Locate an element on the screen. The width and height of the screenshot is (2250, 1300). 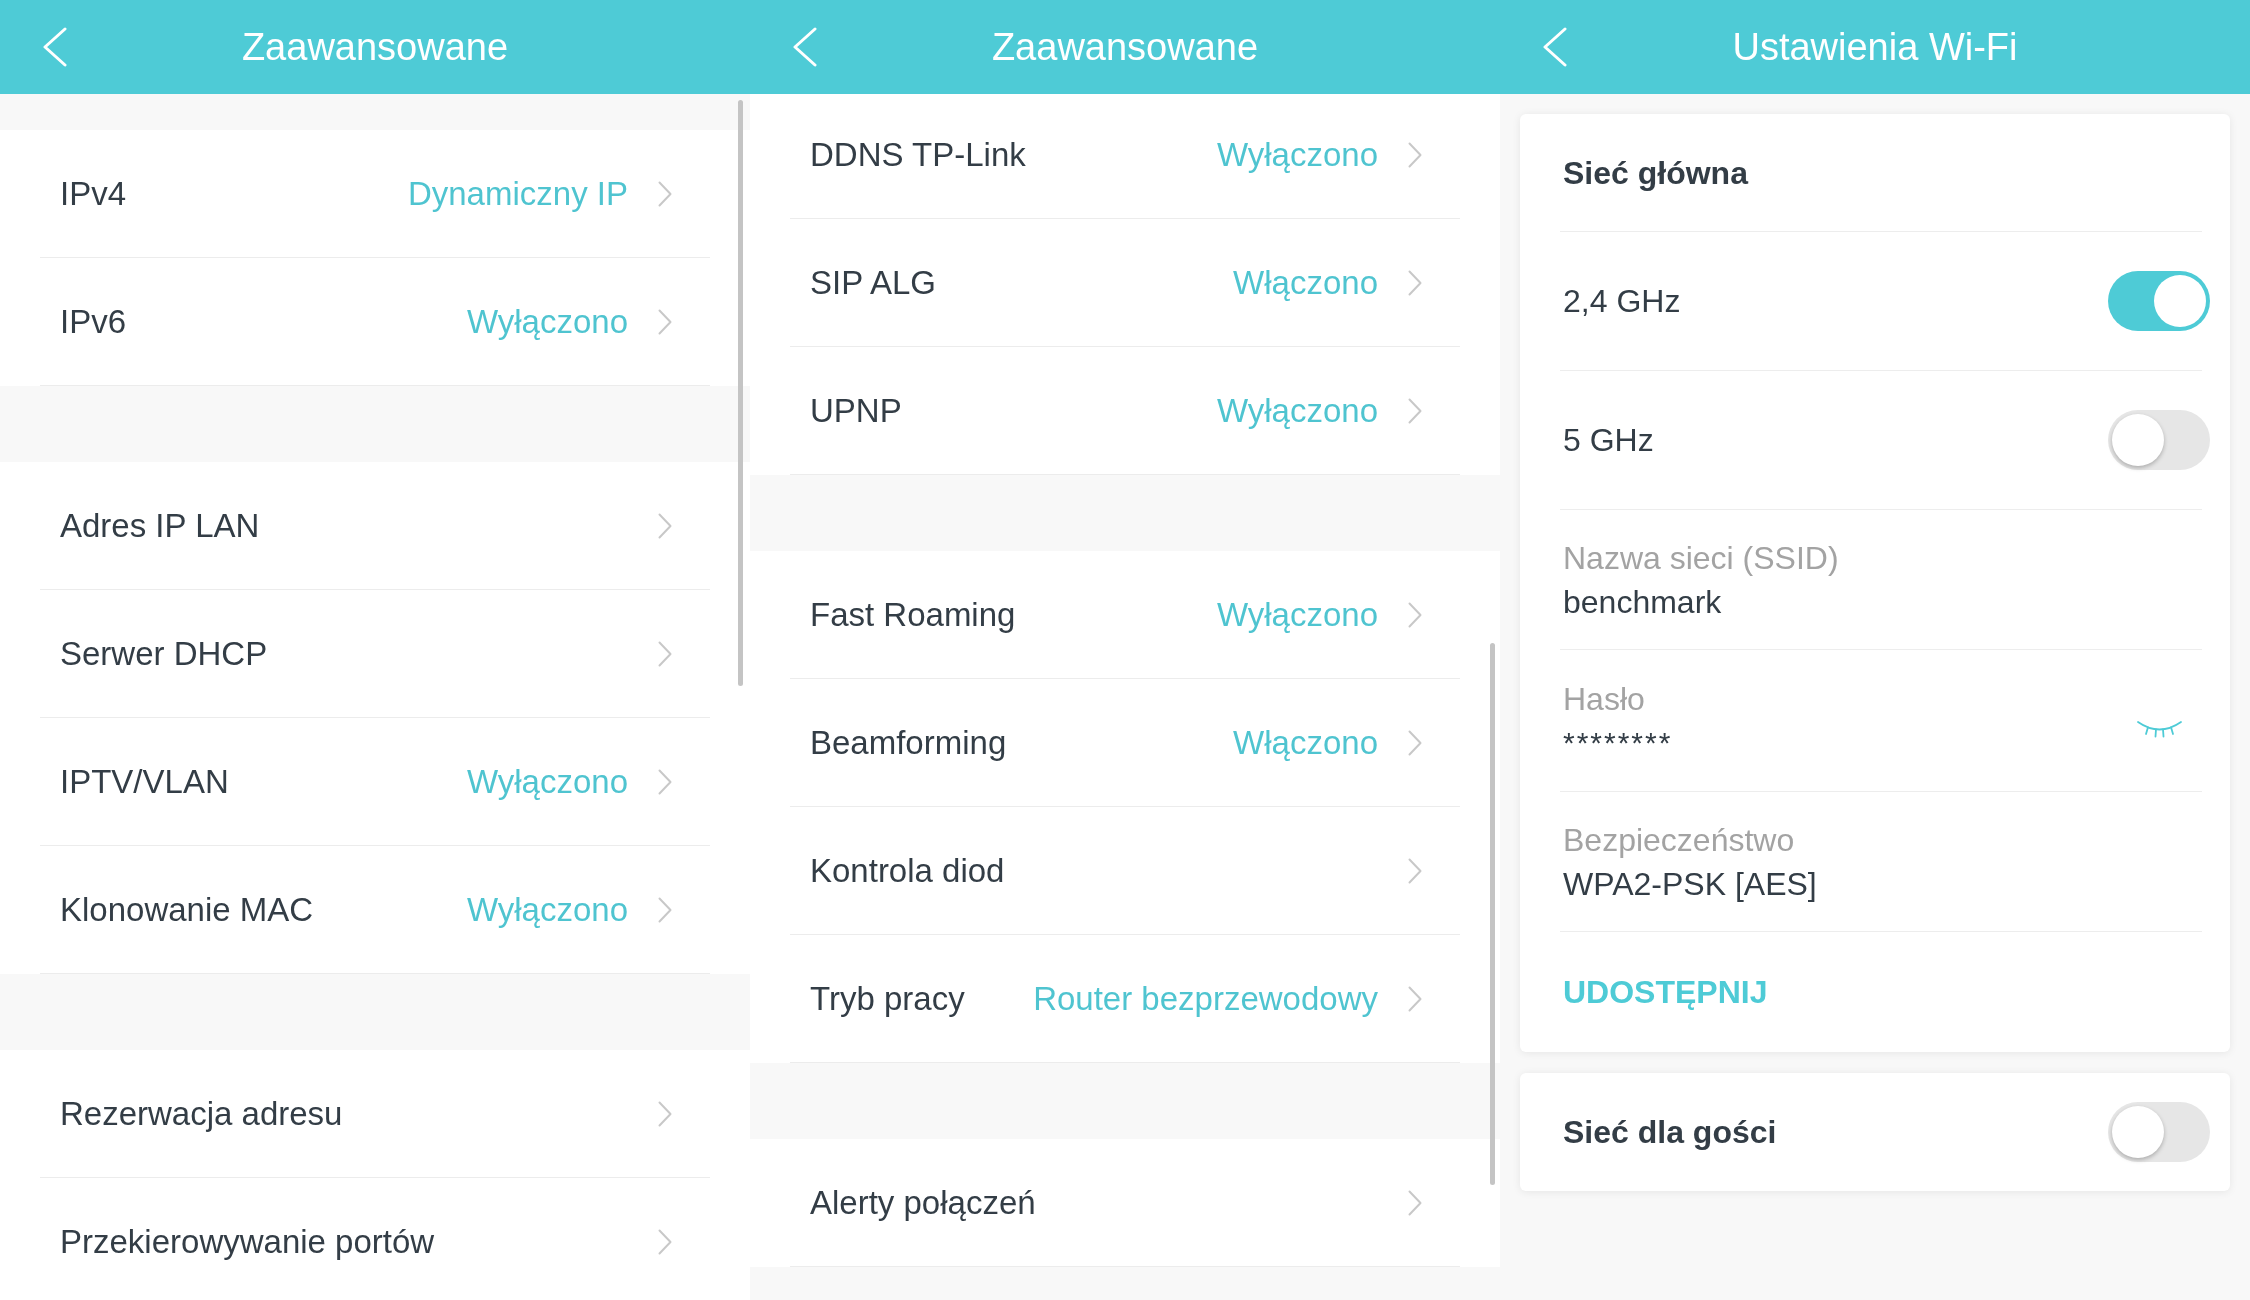
row-label: UPNP is located at coordinates (856, 410).